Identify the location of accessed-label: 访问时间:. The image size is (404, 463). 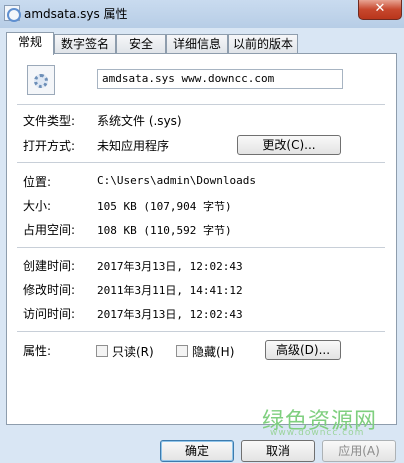
(49, 314).